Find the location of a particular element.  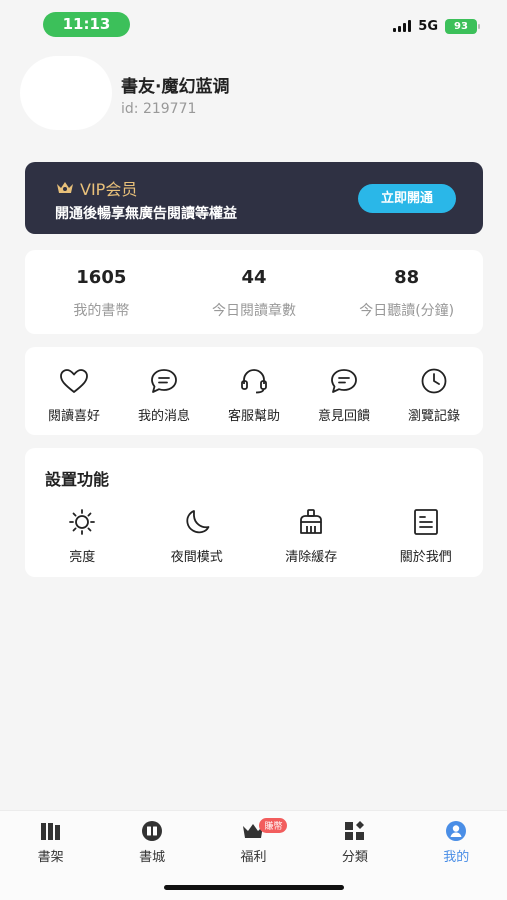

category-icon is located at coordinates (354, 830).